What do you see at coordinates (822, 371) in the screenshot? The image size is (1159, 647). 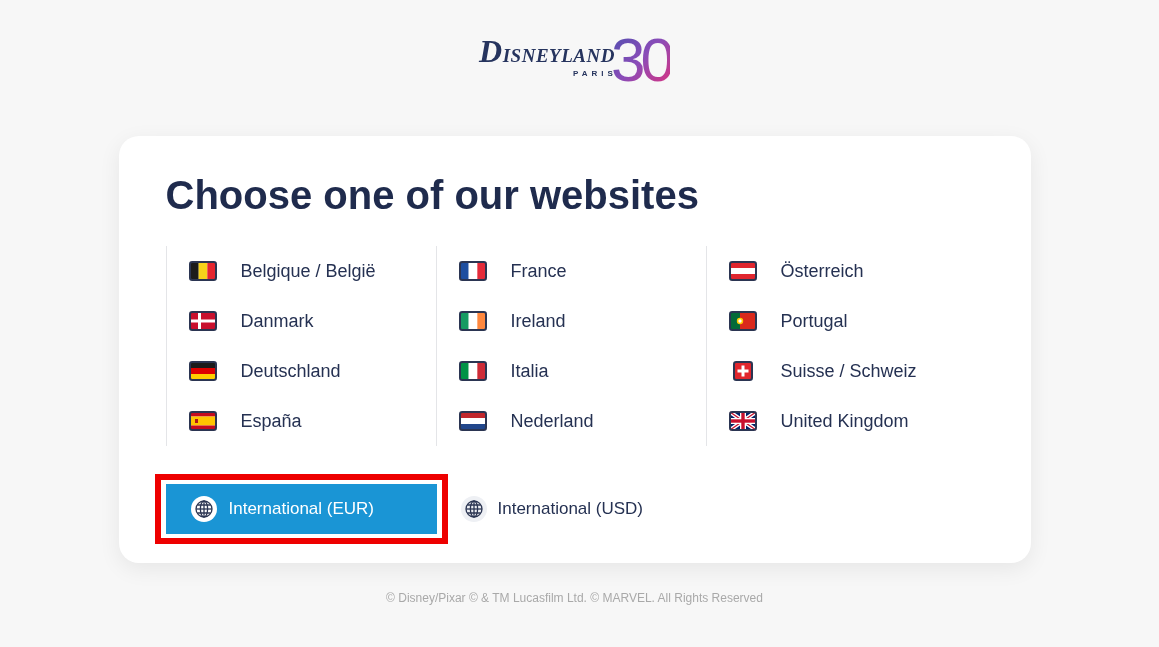 I see `site-link: Suisse / Schweiz` at bounding box center [822, 371].